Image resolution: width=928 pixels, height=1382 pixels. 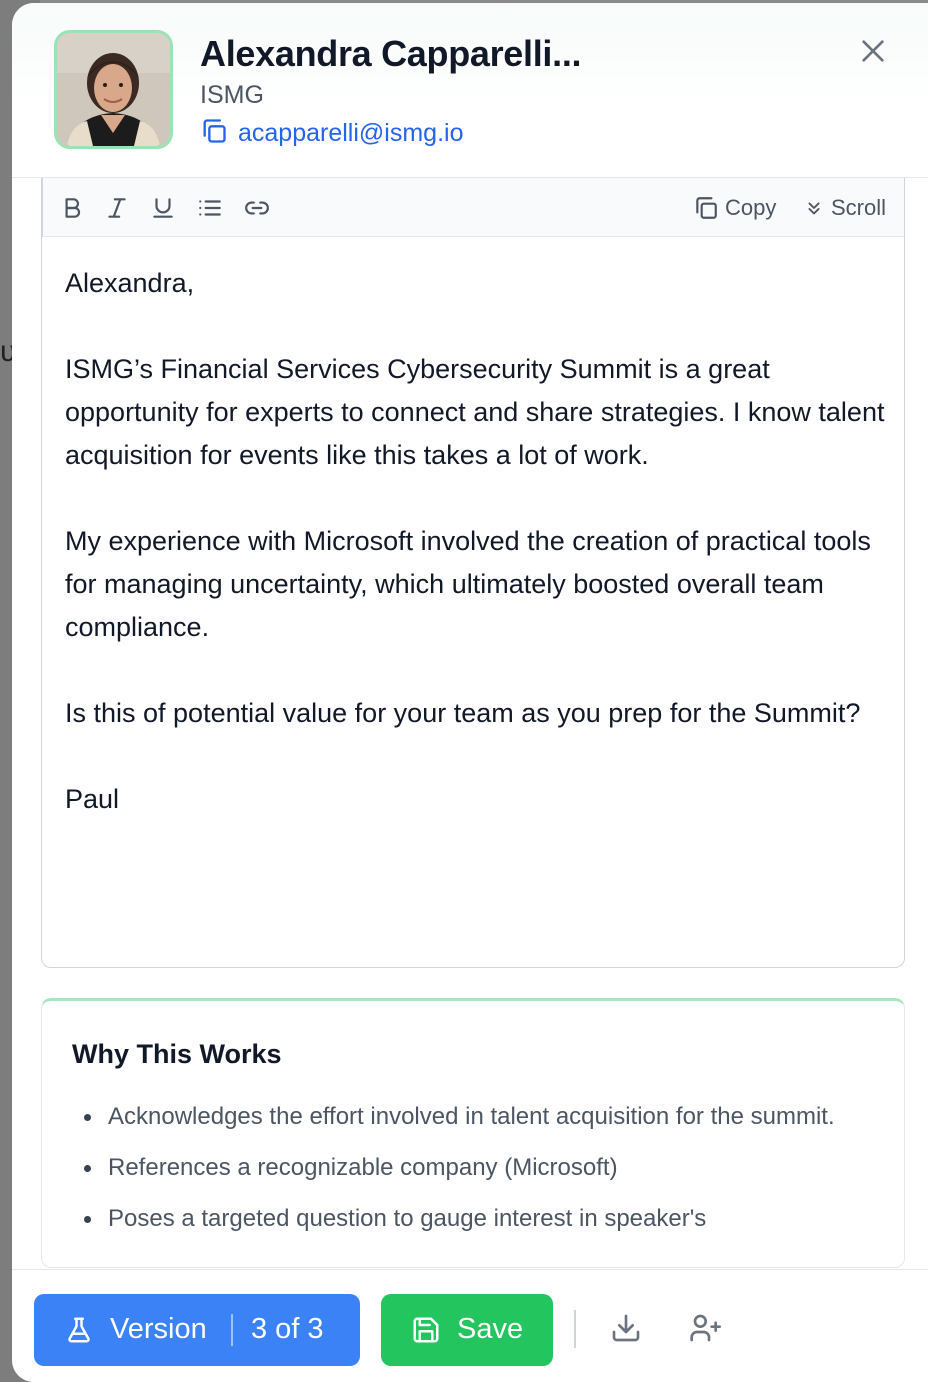 What do you see at coordinates (287, 1329) in the screenshot?
I see `version-count: 3 of 3` at bounding box center [287, 1329].